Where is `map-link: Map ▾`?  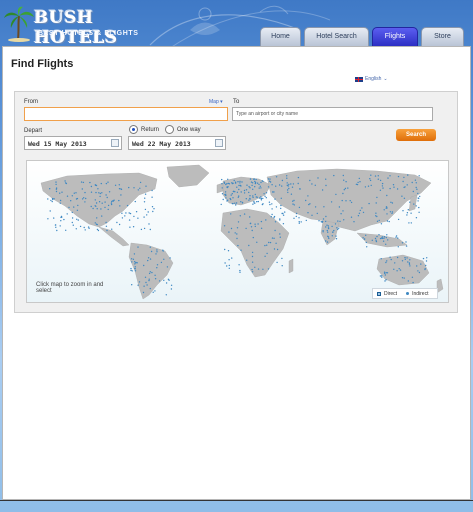
map-link: Map ▾ is located at coordinates (216, 102).